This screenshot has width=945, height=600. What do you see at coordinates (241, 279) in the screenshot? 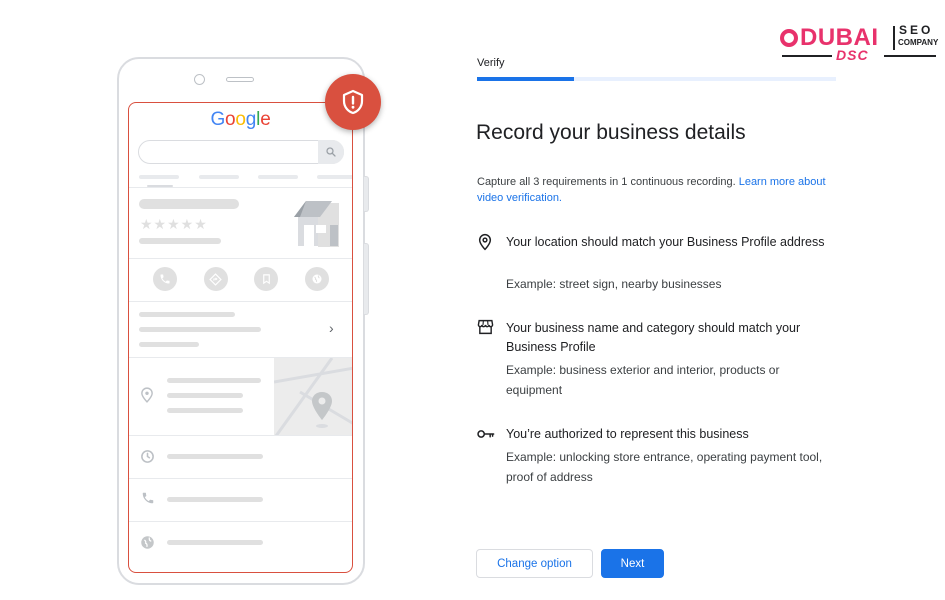
I see `mock-action-row` at bounding box center [241, 279].